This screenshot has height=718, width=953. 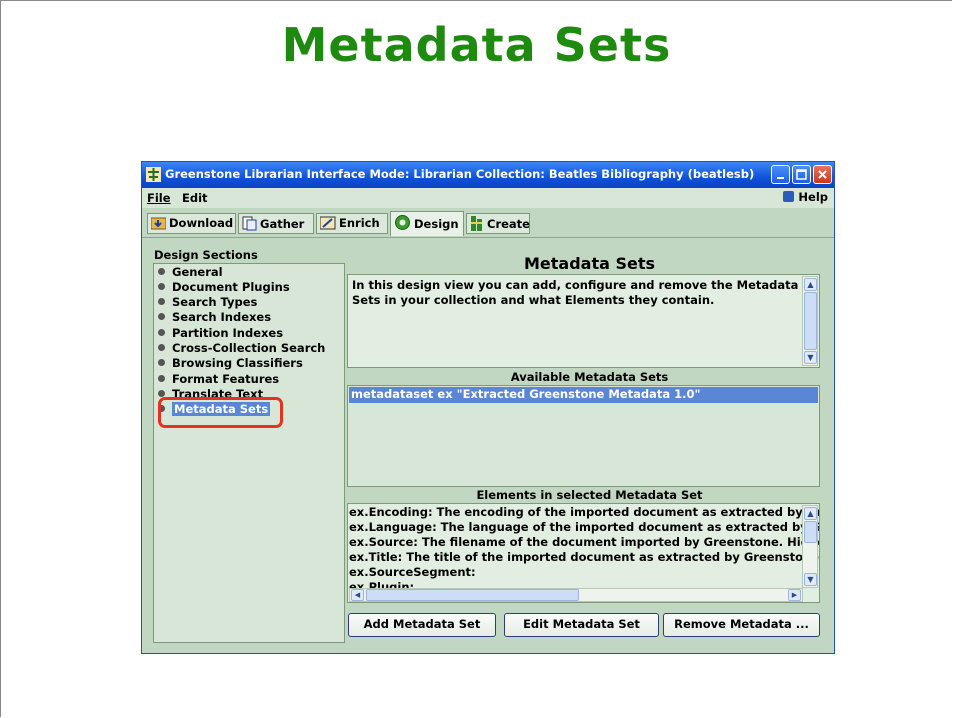 What do you see at coordinates (249, 223) in the screenshot?
I see `gather-icon` at bounding box center [249, 223].